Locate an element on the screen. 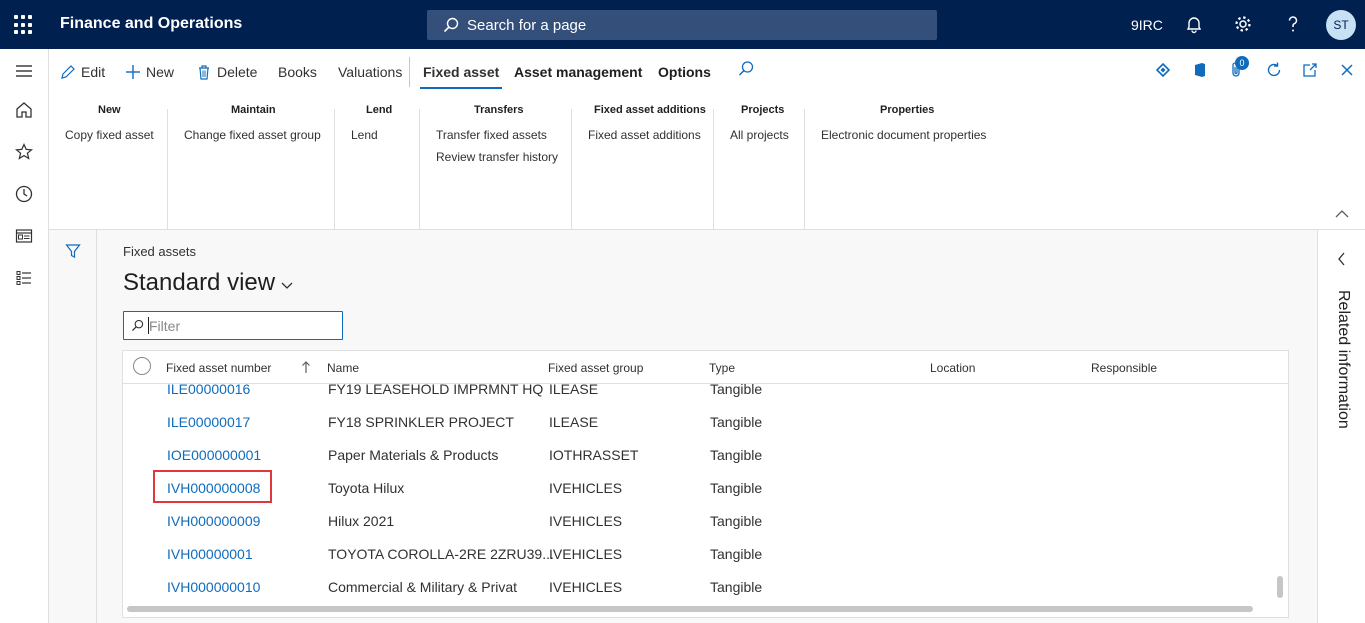  open-new-window-icon is located at coordinates (1310, 70).